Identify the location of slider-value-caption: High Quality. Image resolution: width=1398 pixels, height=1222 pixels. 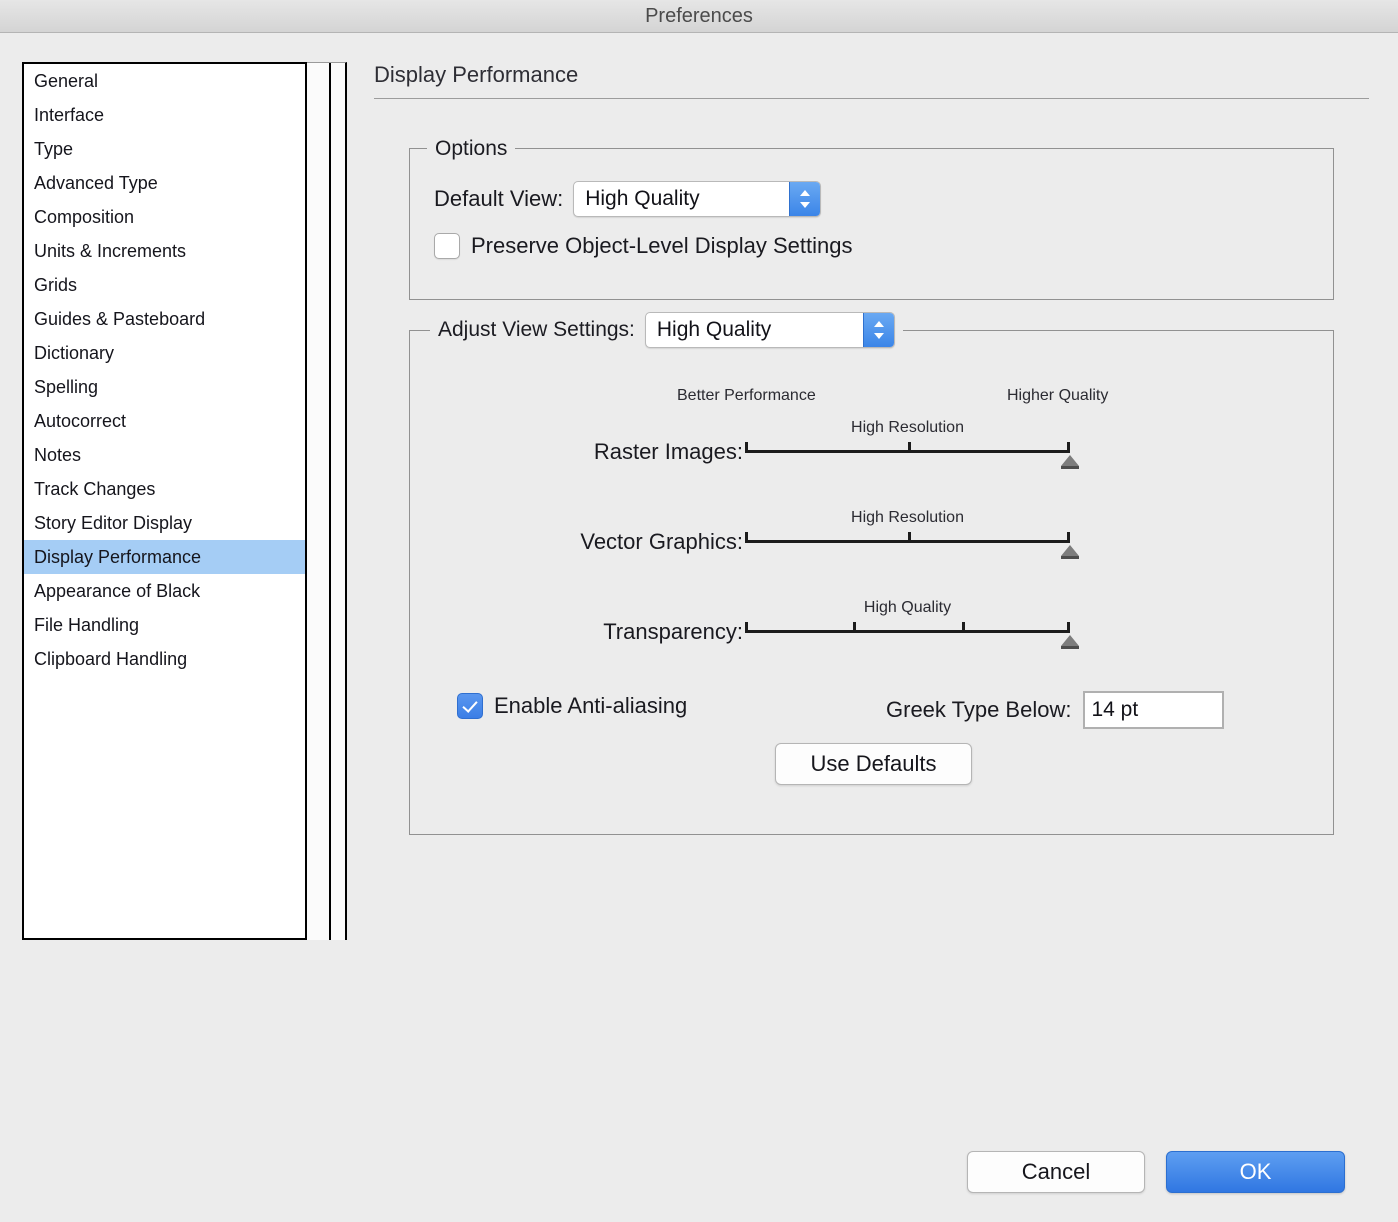
(907, 607).